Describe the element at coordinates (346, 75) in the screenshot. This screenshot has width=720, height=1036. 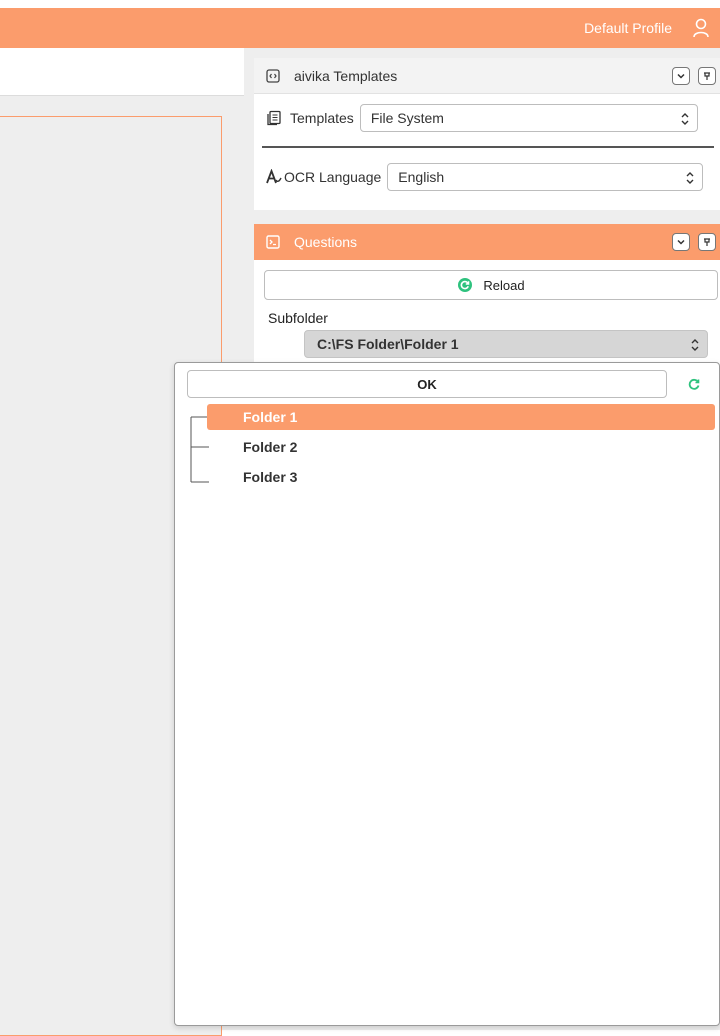
I see `templates-panel-title: aivika Templates` at that location.